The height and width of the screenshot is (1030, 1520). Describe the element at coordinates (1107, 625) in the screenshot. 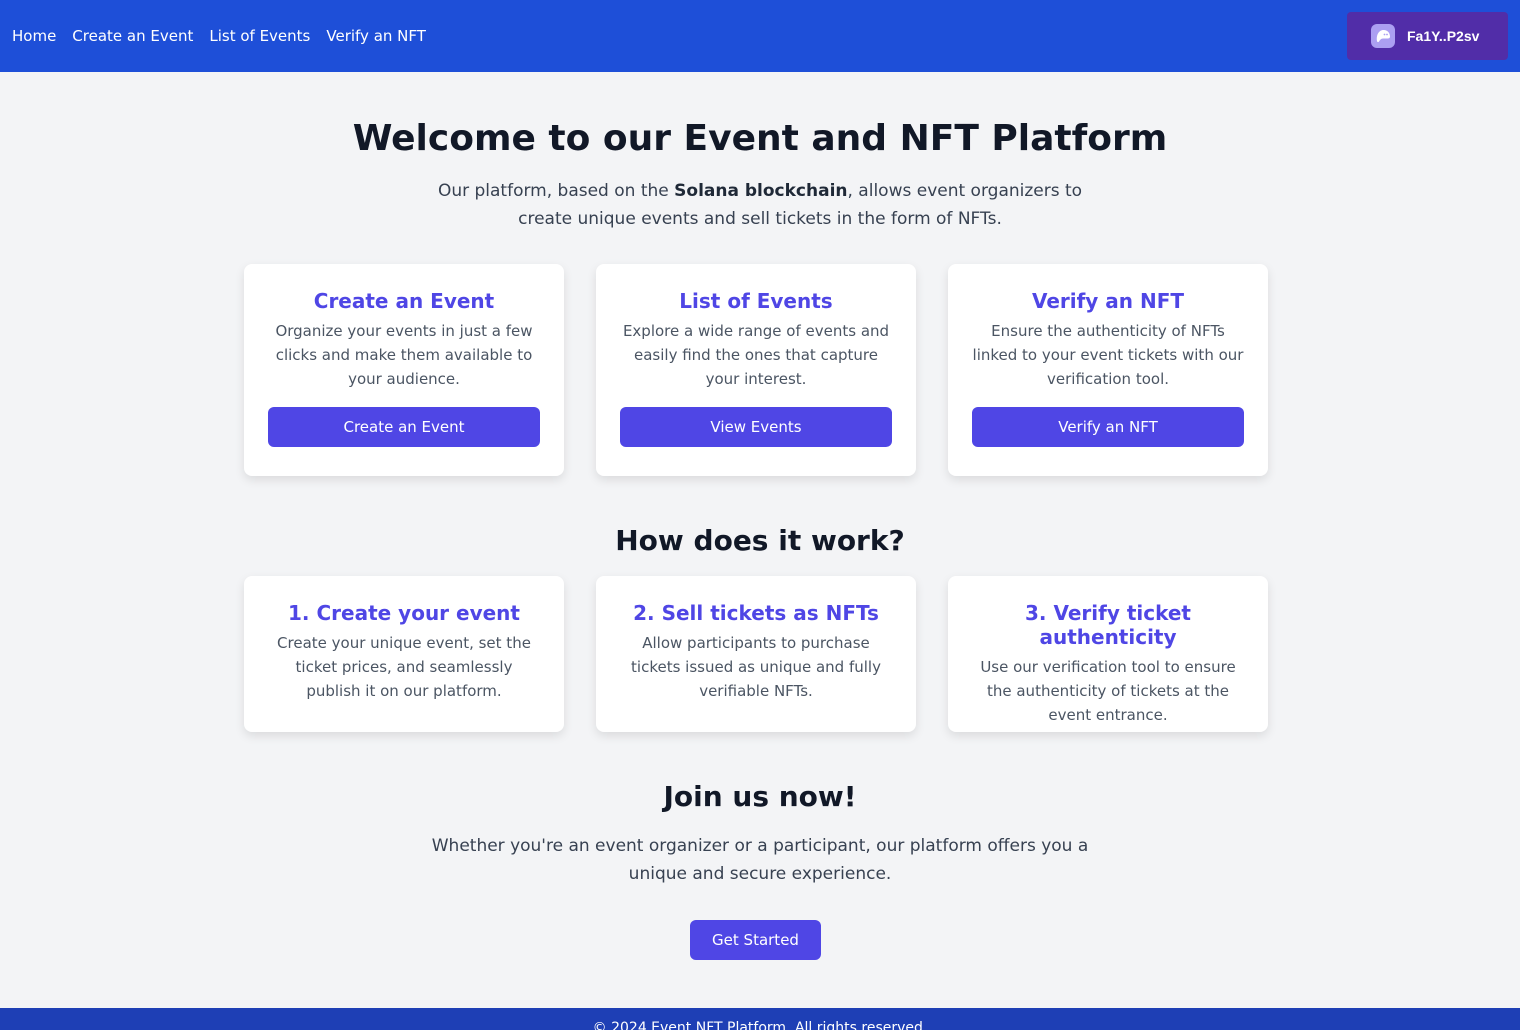

I see `step-title: 3. Verify ticket authenticity` at that location.